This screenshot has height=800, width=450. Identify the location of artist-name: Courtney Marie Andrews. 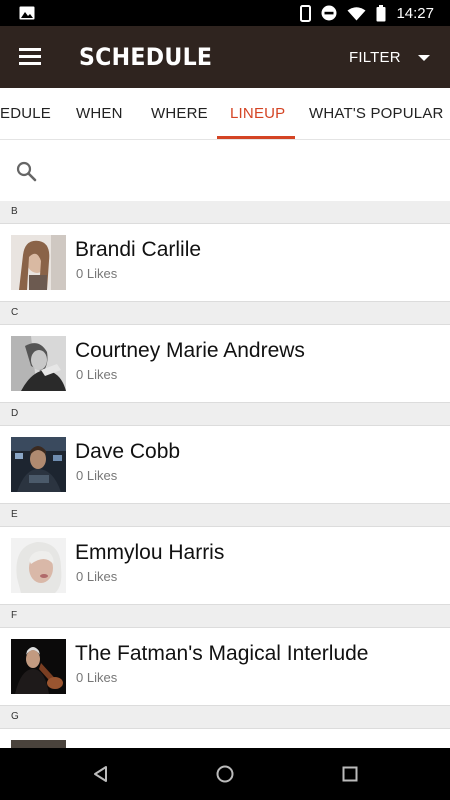
(190, 350).